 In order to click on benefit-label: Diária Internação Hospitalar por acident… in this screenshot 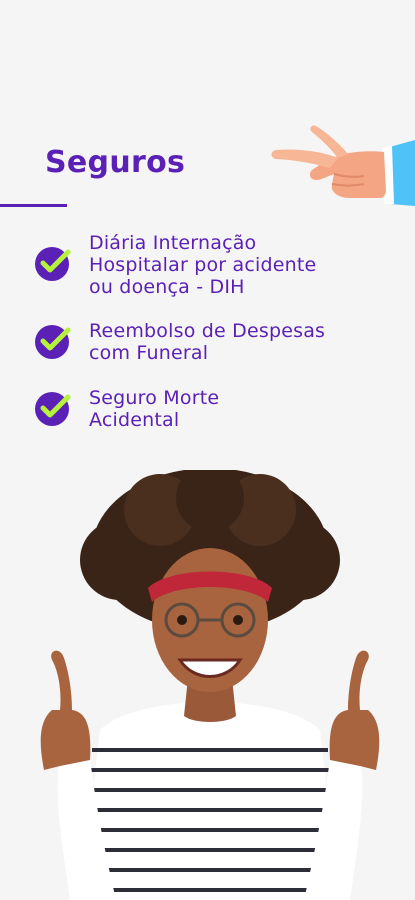, I will do `click(203, 265)`.